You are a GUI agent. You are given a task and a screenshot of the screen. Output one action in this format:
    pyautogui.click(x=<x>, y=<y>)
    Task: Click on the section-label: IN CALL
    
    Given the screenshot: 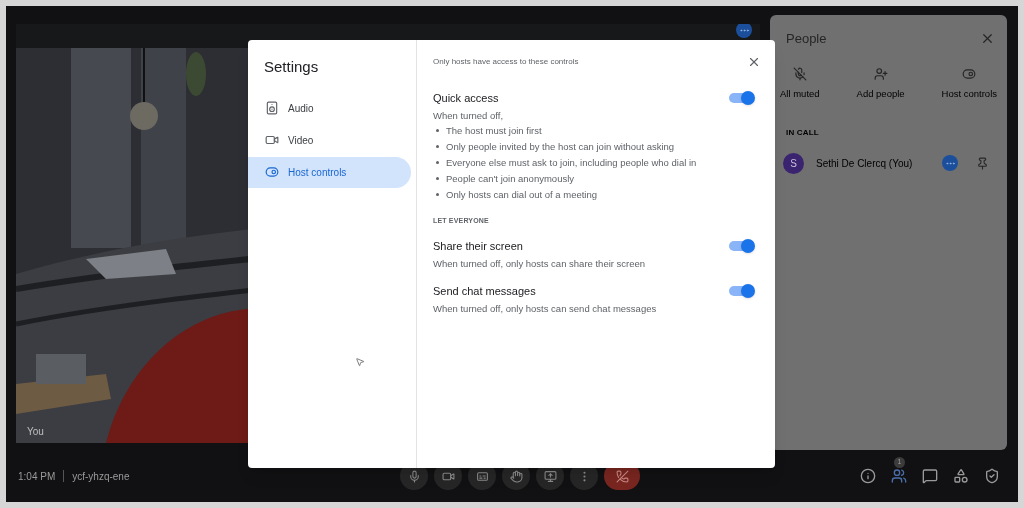 What is the action you would take?
    pyautogui.click(x=803, y=132)
    